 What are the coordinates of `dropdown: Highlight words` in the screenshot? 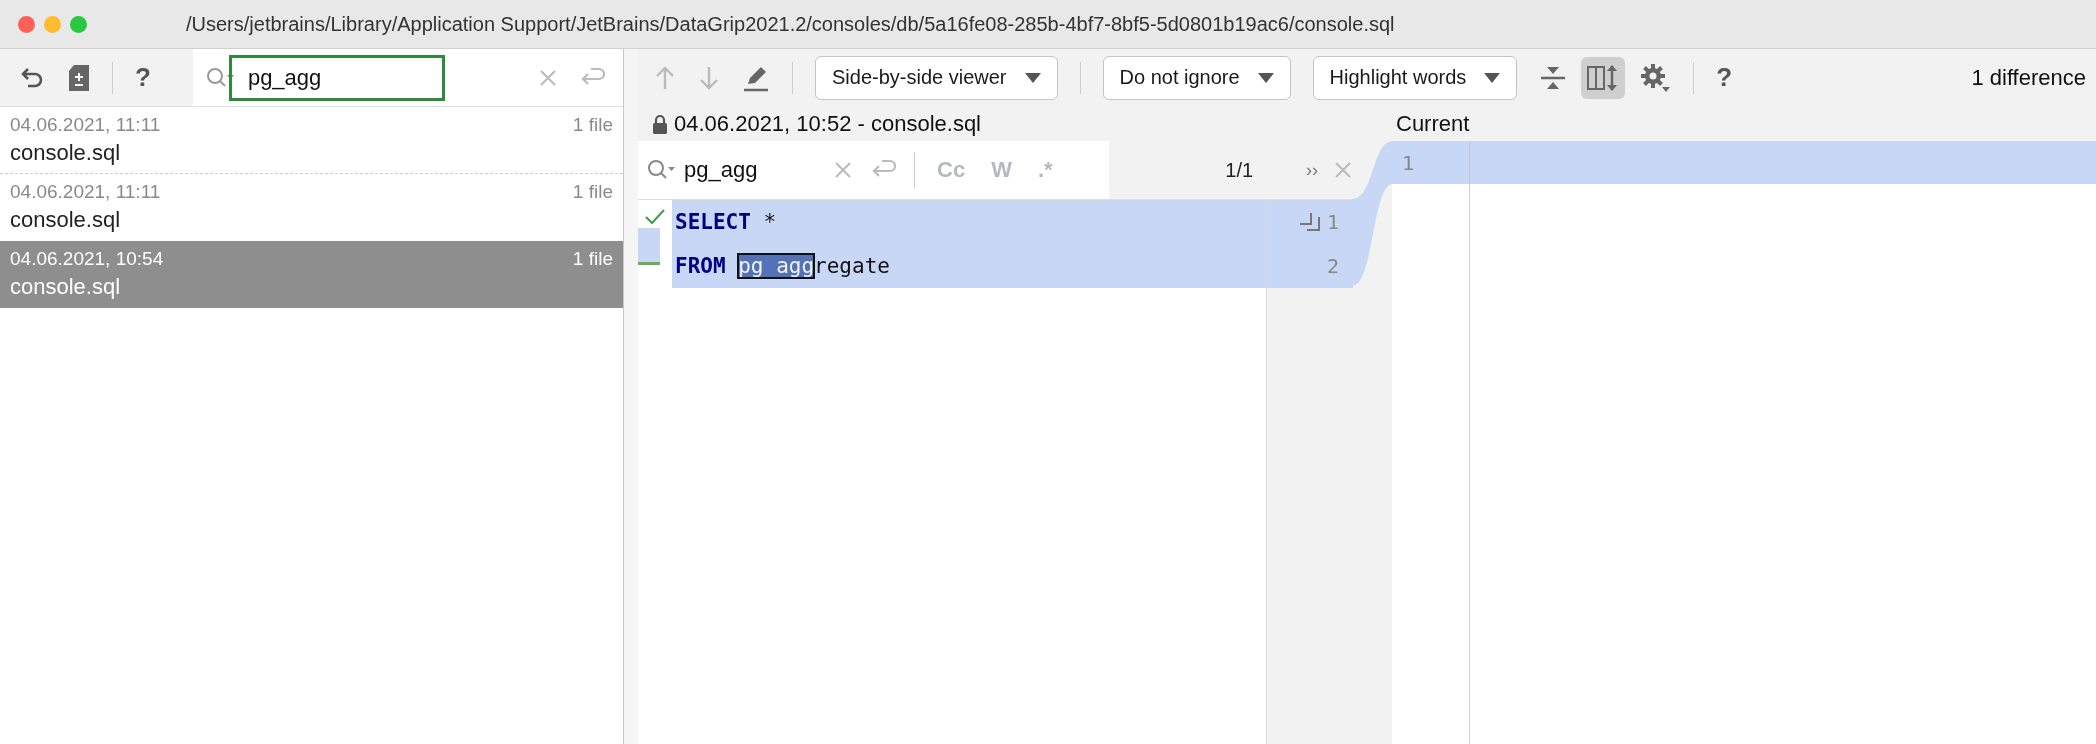 It's located at (1415, 77).